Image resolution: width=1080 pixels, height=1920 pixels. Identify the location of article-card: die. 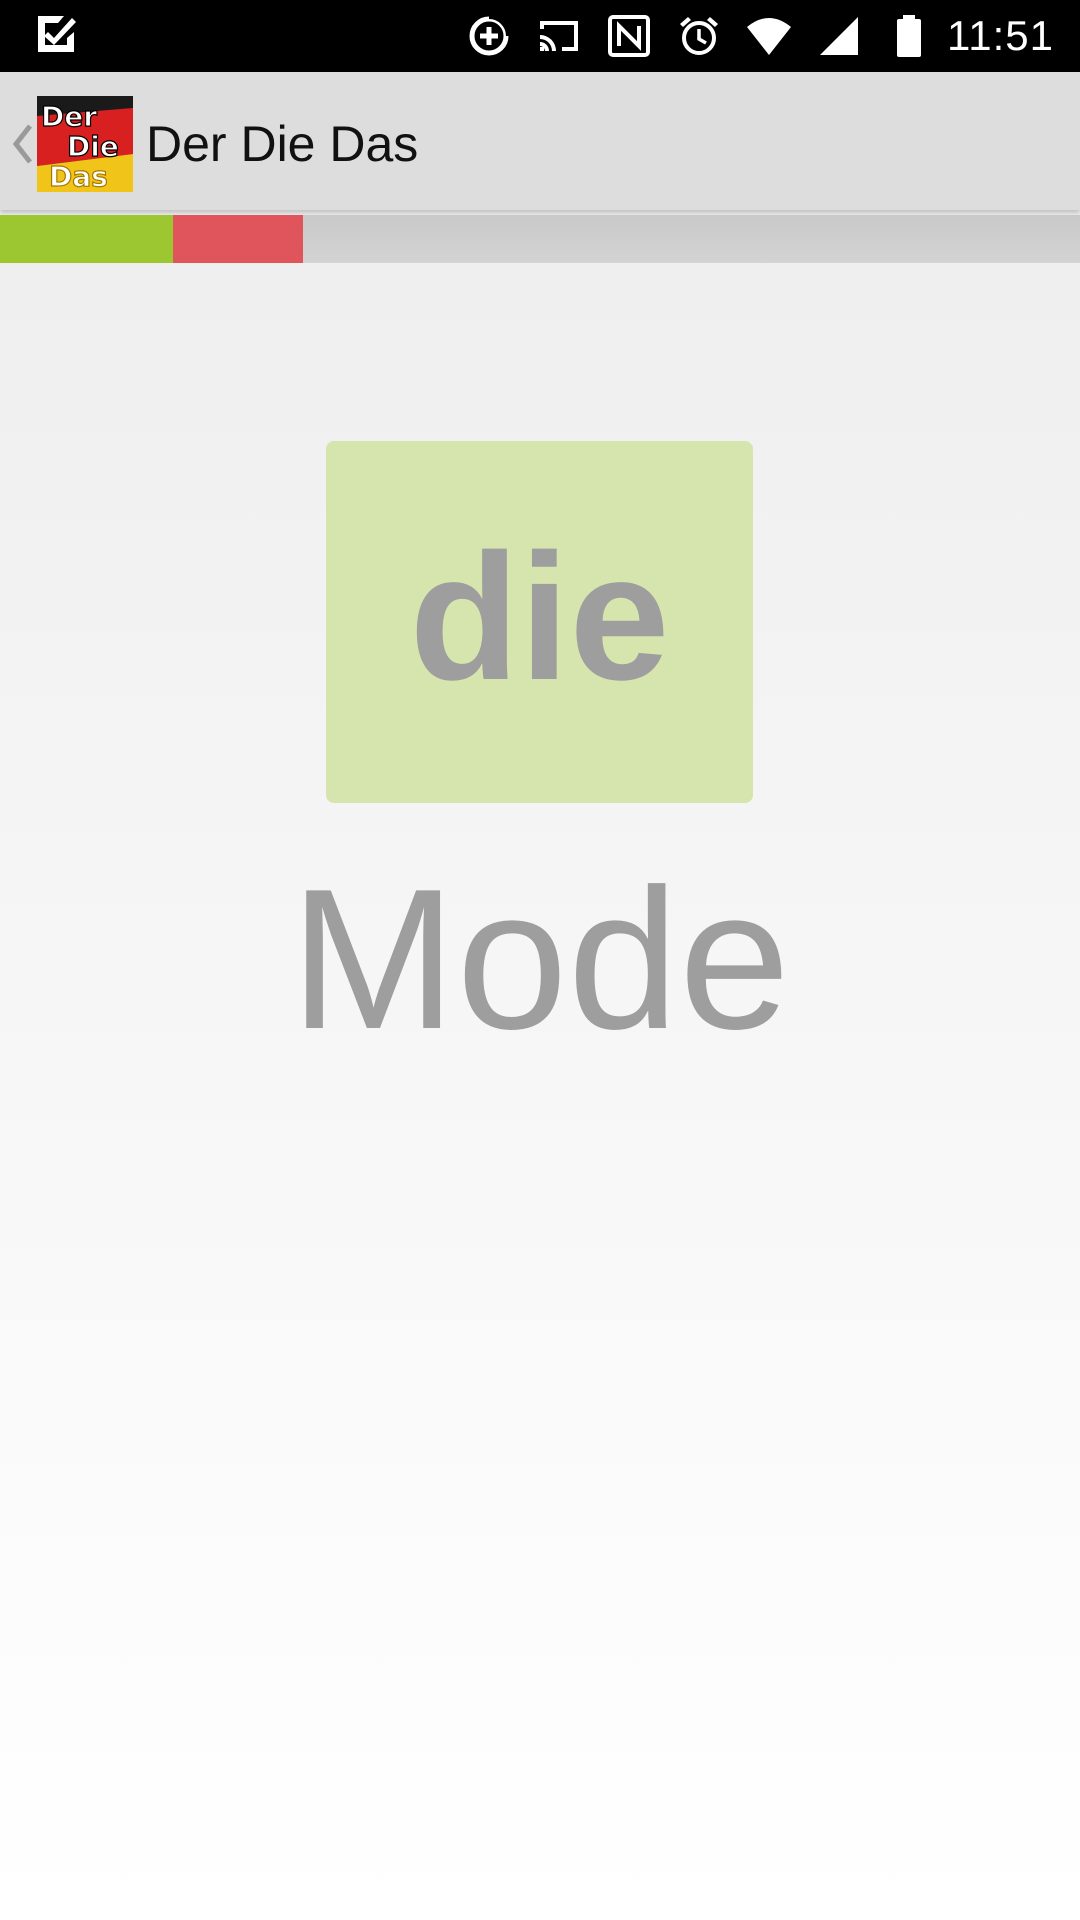
(539, 622).